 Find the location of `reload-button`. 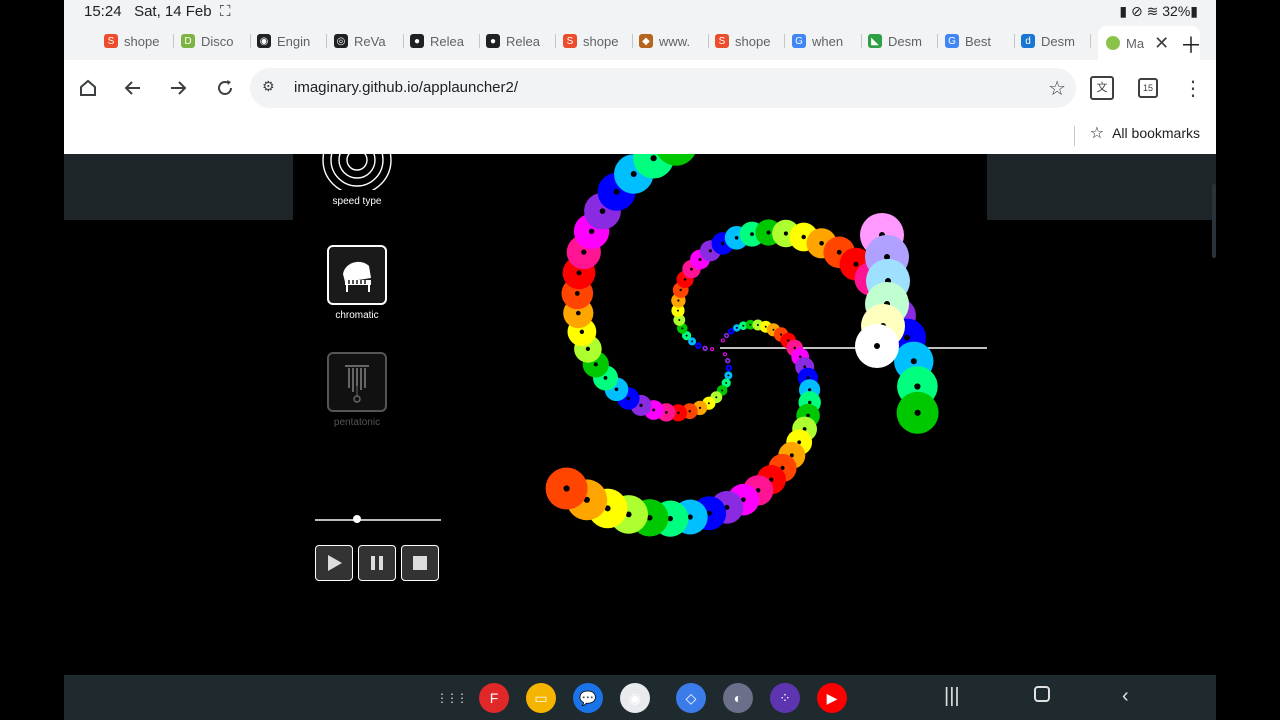

reload-button is located at coordinates (225, 88).